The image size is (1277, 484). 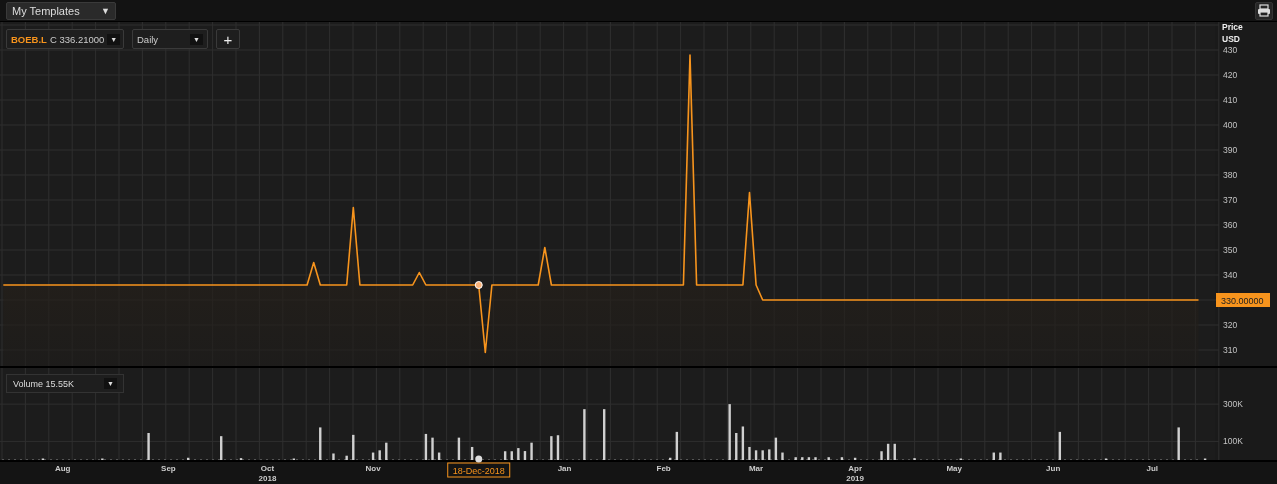 What do you see at coordinates (663, 468) in the screenshot?
I see `month-label: Feb` at bounding box center [663, 468].